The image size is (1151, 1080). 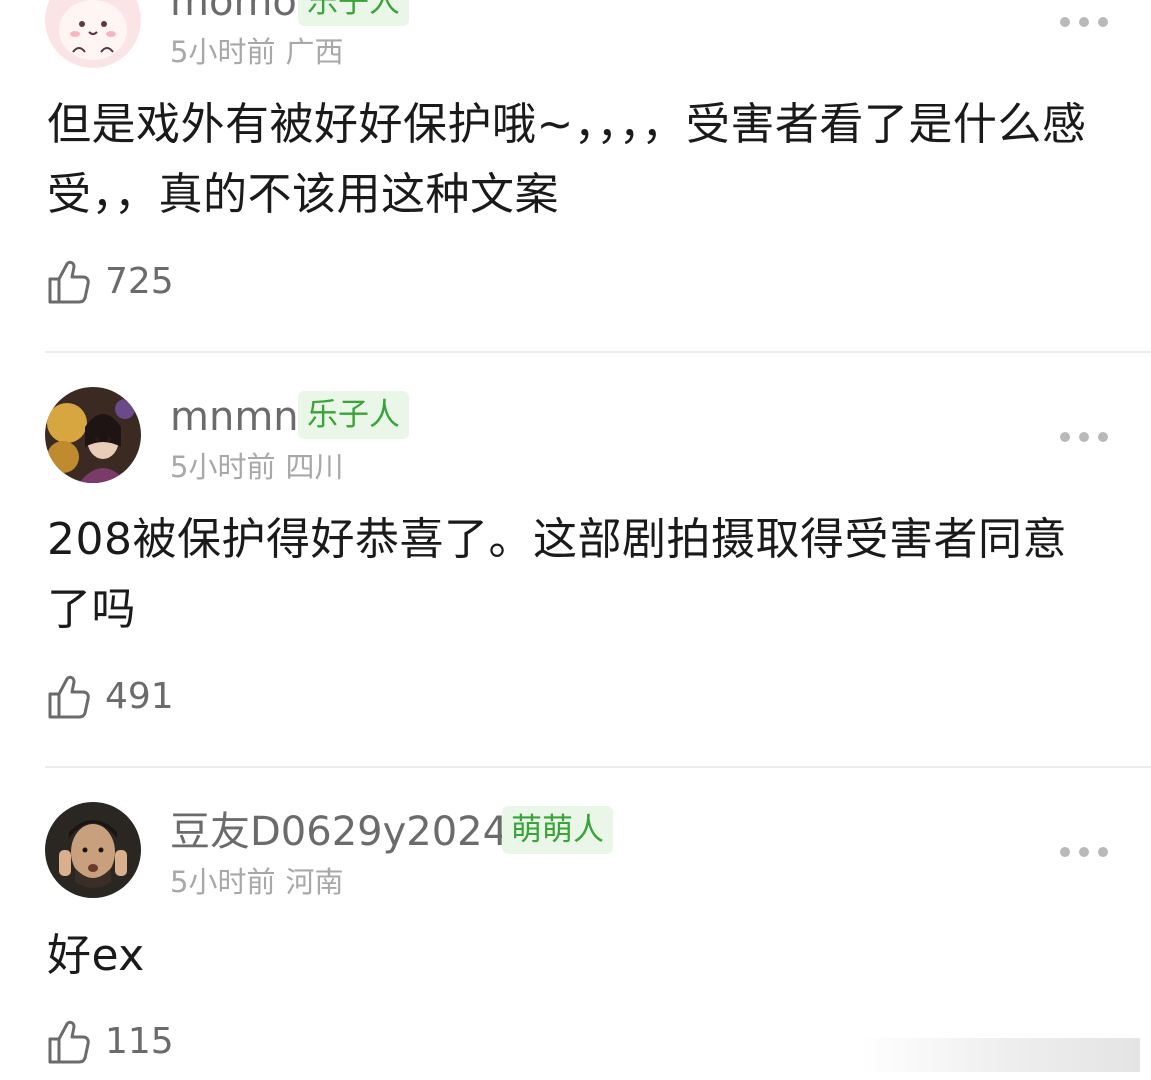 I want to click on user-badge: 萌萌人, so click(x=557, y=830).